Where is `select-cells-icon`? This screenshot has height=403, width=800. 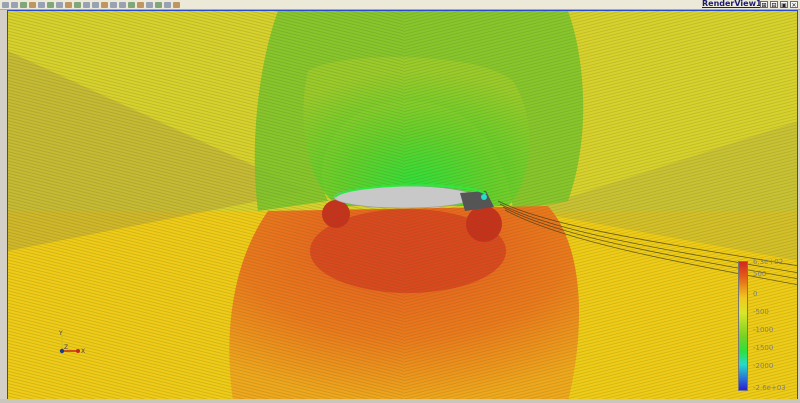
select-cells-icon is located at coordinates (41, 4).